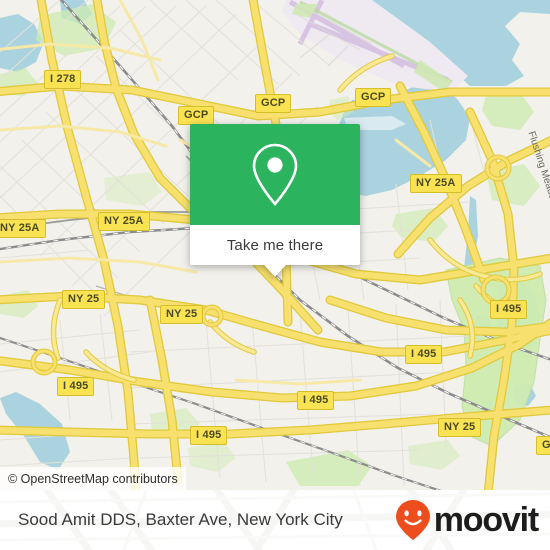 This screenshot has height=550, width=550. I want to click on map-pin-icon, so click(275, 174).